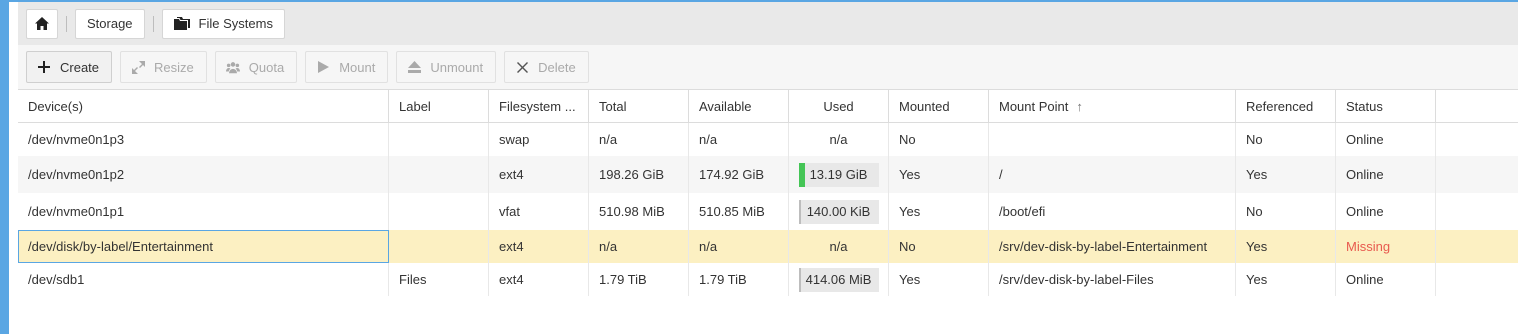 The width and height of the screenshot is (1518, 334). I want to click on usage-progress-bar: 140.00 KiB, so click(838, 211).